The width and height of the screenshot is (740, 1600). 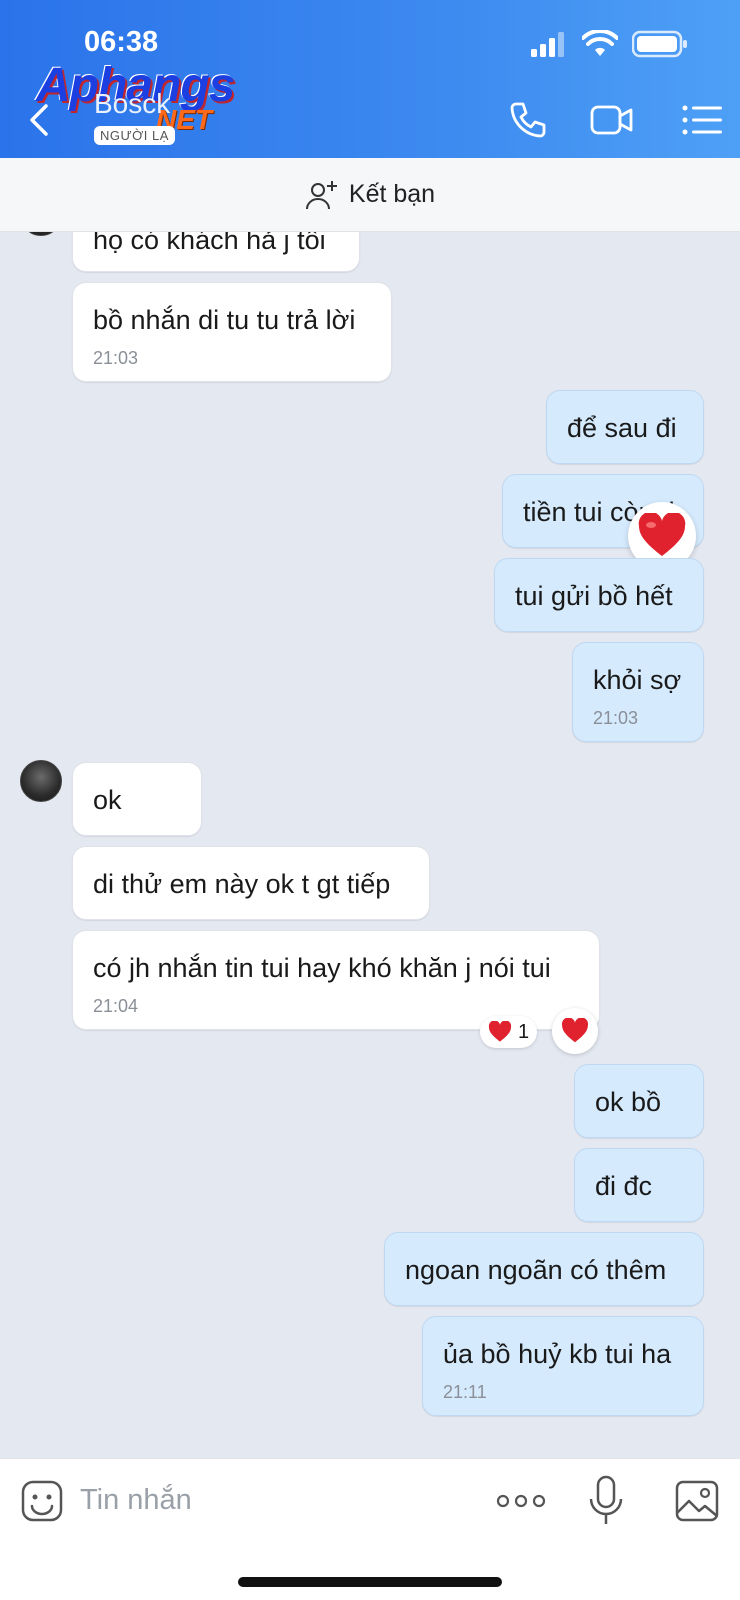 I want to click on message-bubble: di thử em này ok t gt tiếp, so click(x=251, y=883).